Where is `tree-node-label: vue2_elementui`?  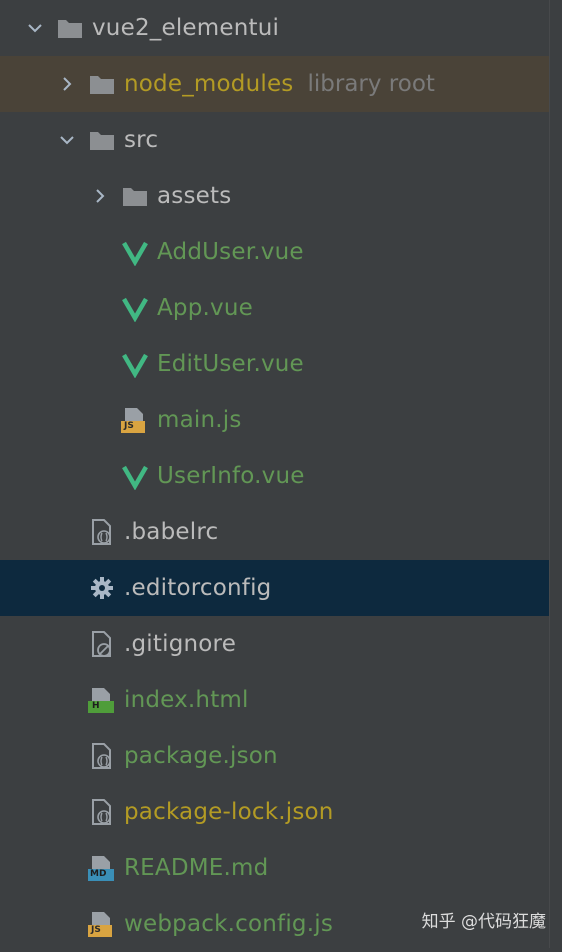
tree-node-label: vue2_elementui is located at coordinates (186, 28).